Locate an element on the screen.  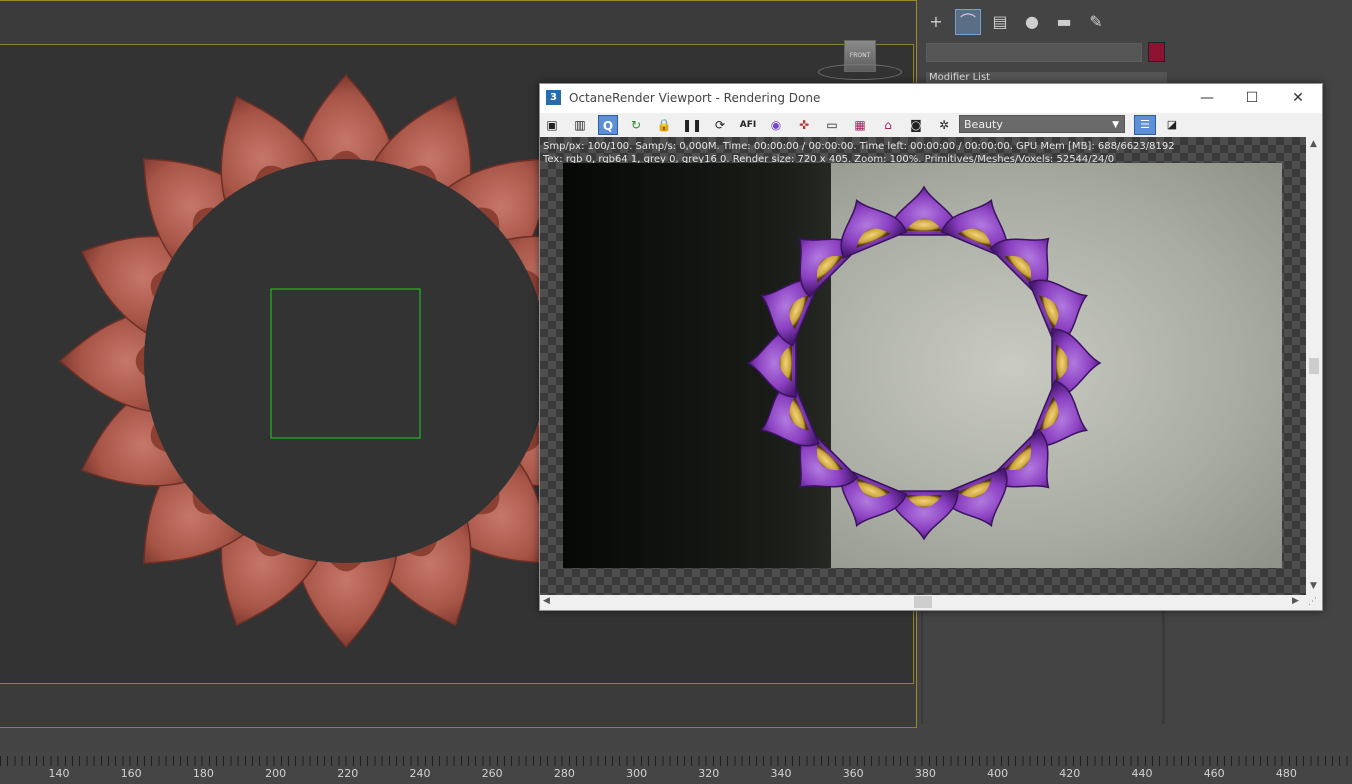
object-name-field is located at coordinates (1034, 52).